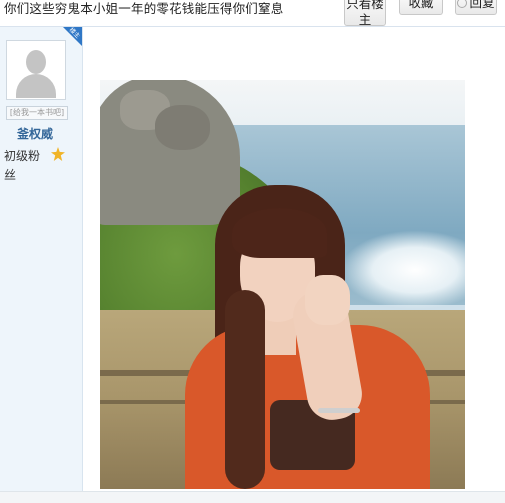  I want to click on star-badge-icon, so click(58, 154).